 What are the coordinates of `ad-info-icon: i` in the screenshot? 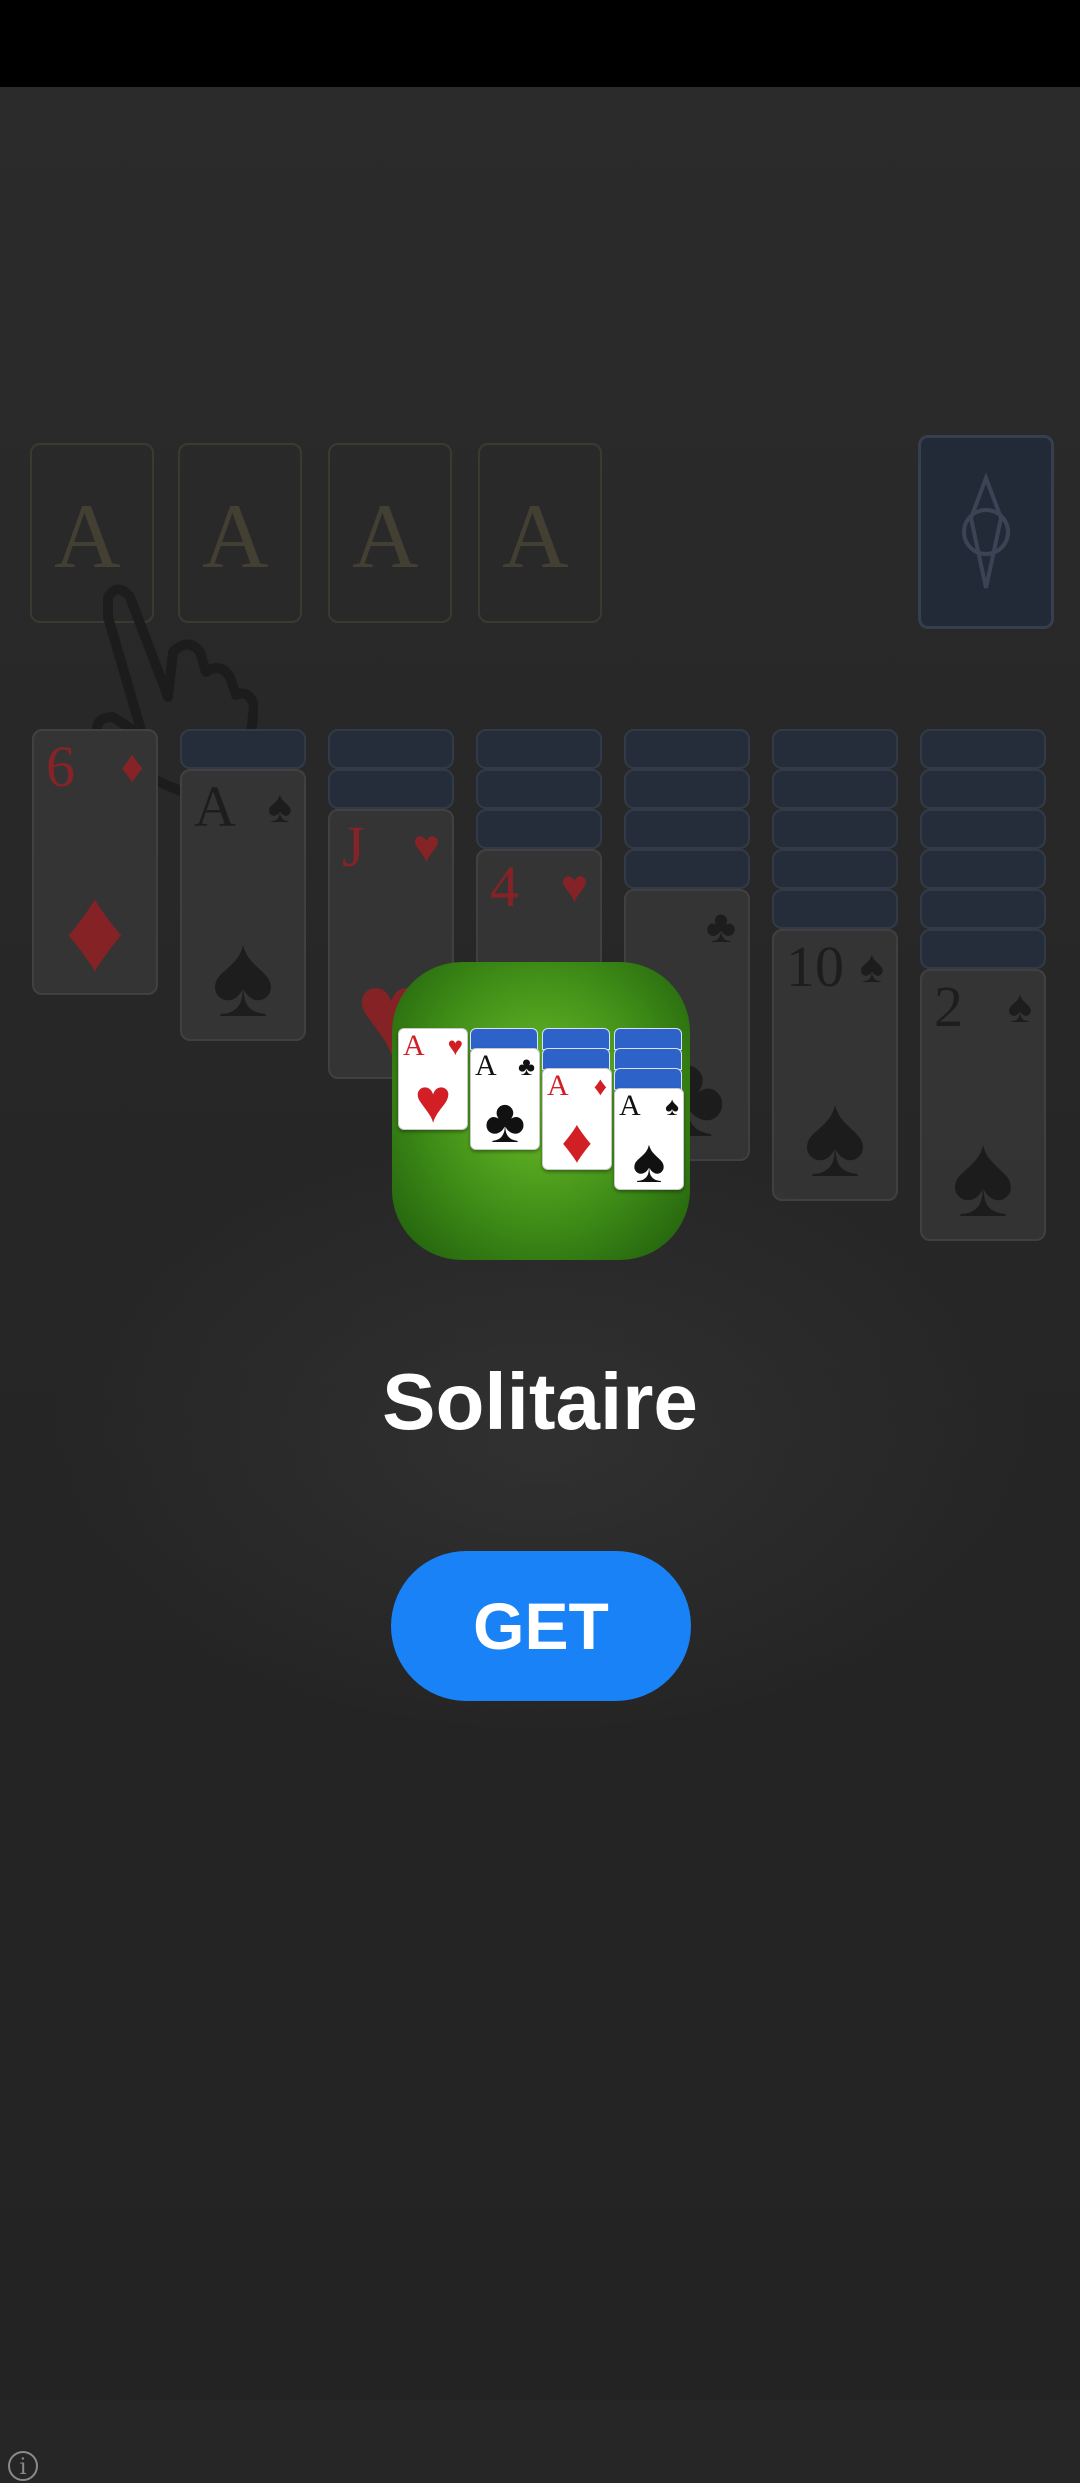 It's located at (23, 2466).